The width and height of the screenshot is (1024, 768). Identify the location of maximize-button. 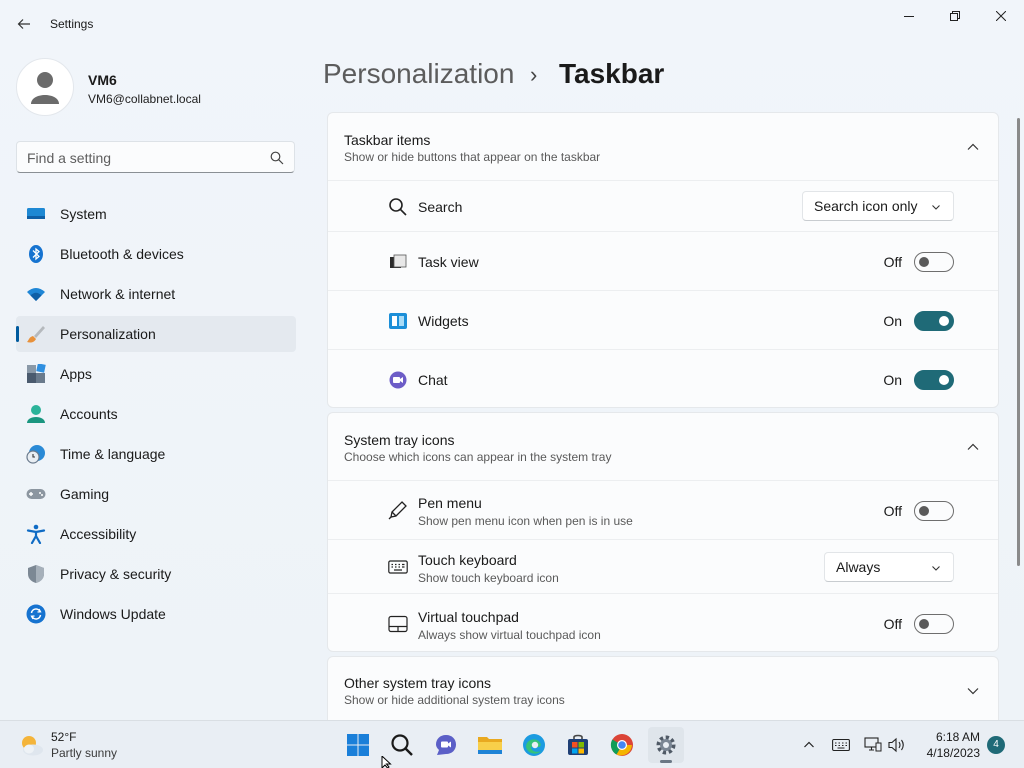
(955, 16).